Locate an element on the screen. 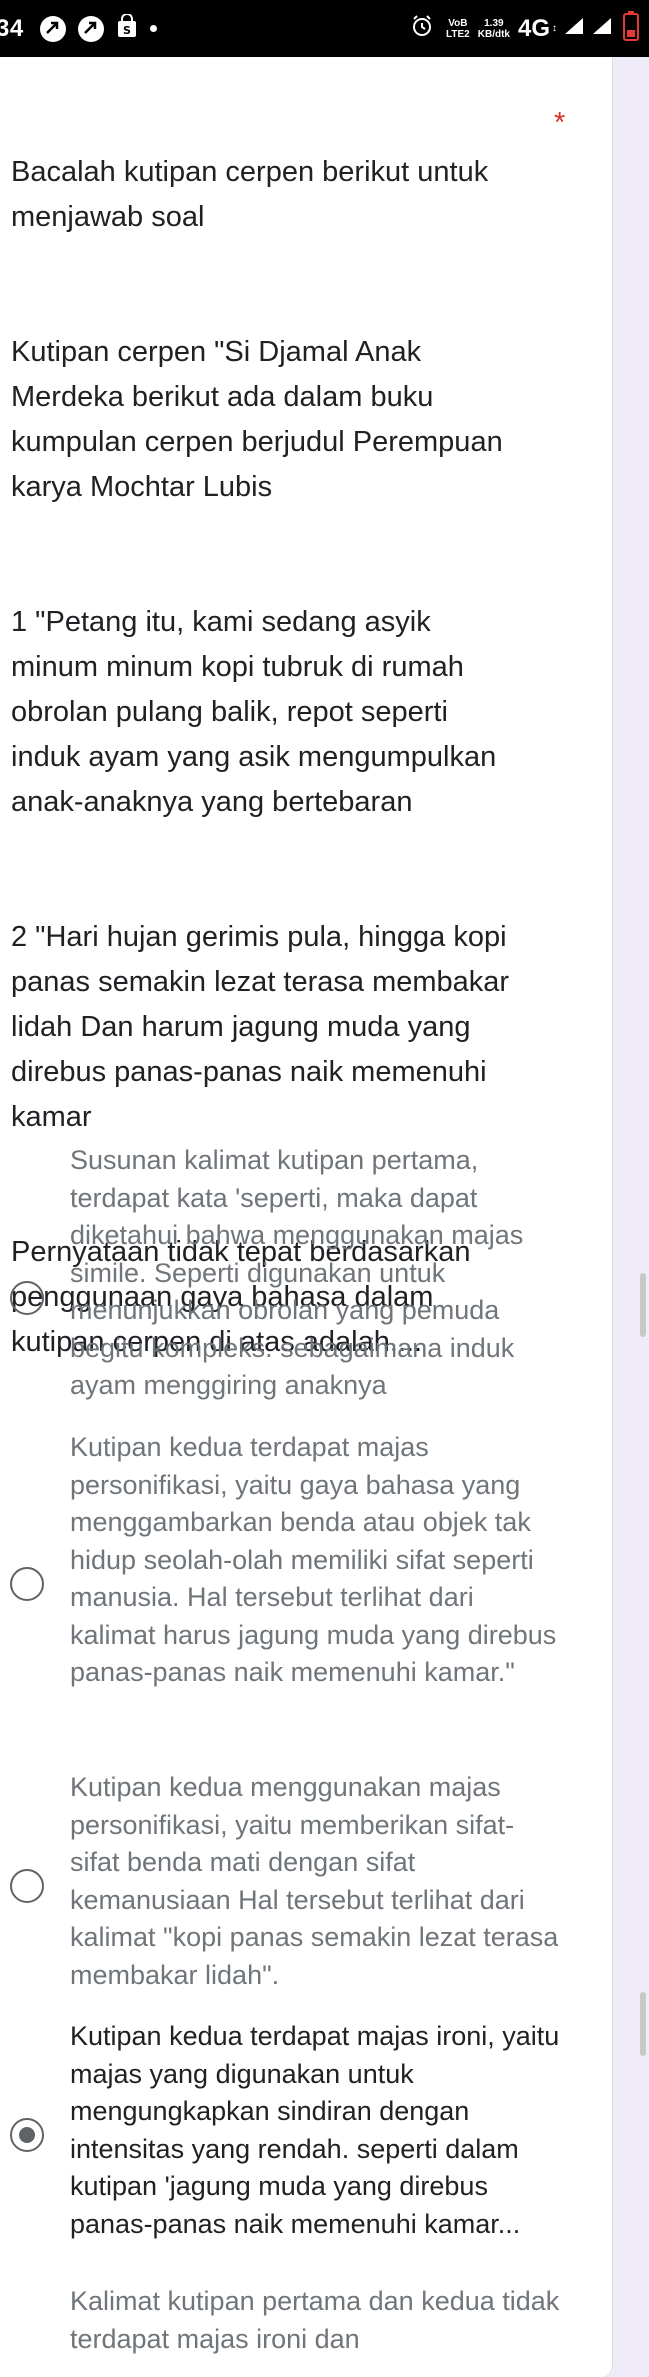 This screenshot has height=2377, width=649. option-4-radio-selected is located at coordinates (27, 2135).